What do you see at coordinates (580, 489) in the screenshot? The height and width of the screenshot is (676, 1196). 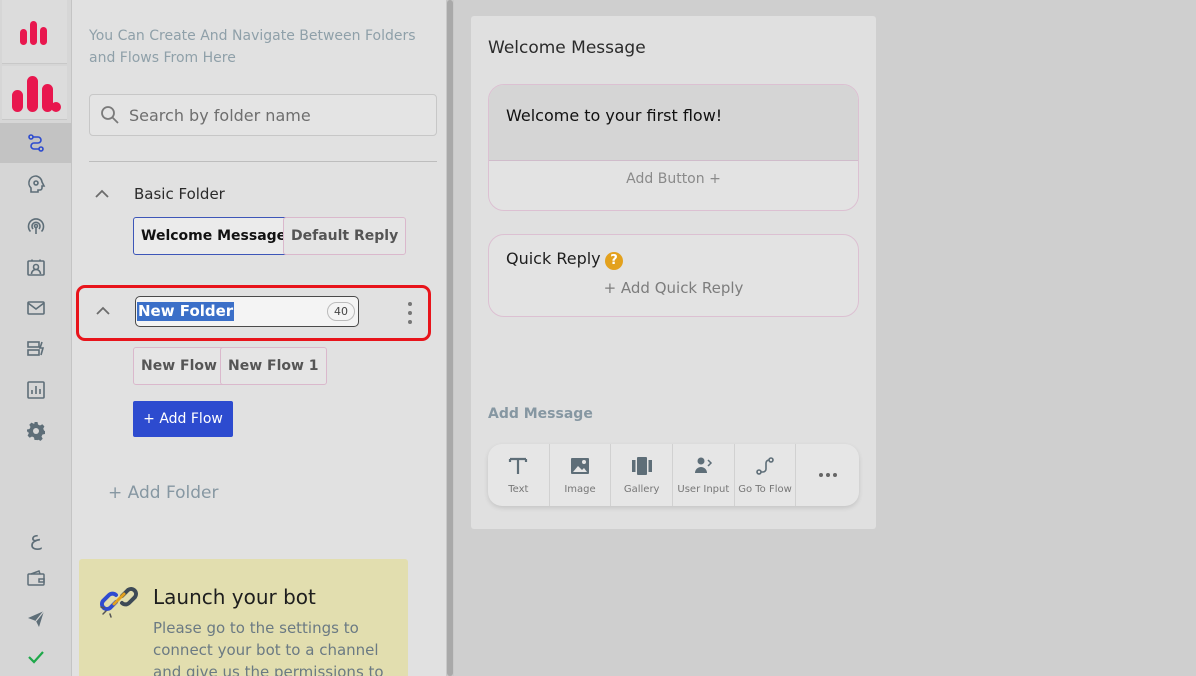 I see `tool-label: Image` at bounding box center [580, 489].